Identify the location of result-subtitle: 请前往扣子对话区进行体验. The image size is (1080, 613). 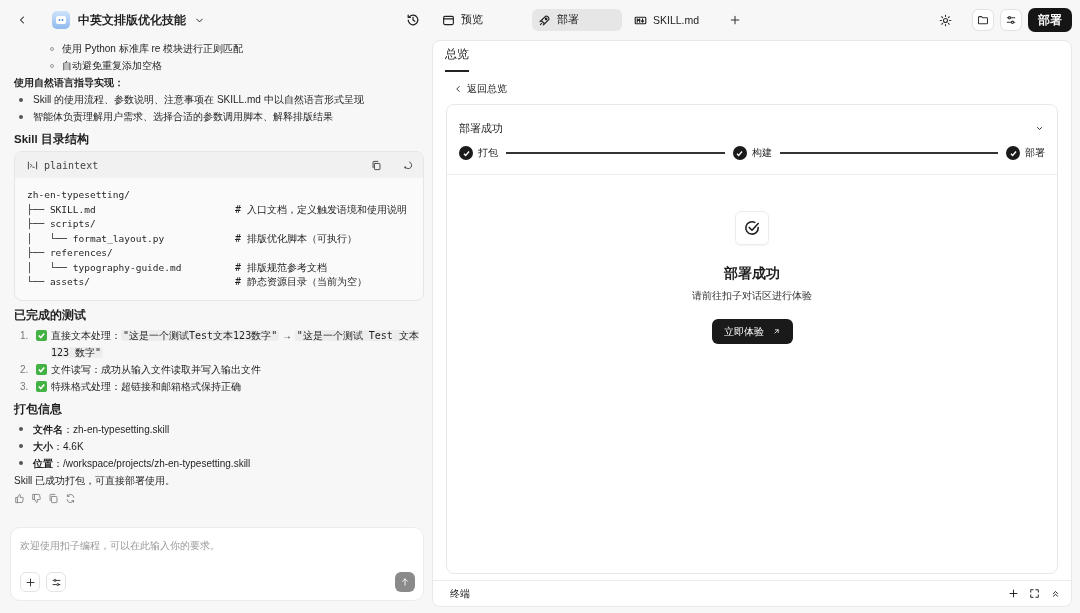
(752, 296).